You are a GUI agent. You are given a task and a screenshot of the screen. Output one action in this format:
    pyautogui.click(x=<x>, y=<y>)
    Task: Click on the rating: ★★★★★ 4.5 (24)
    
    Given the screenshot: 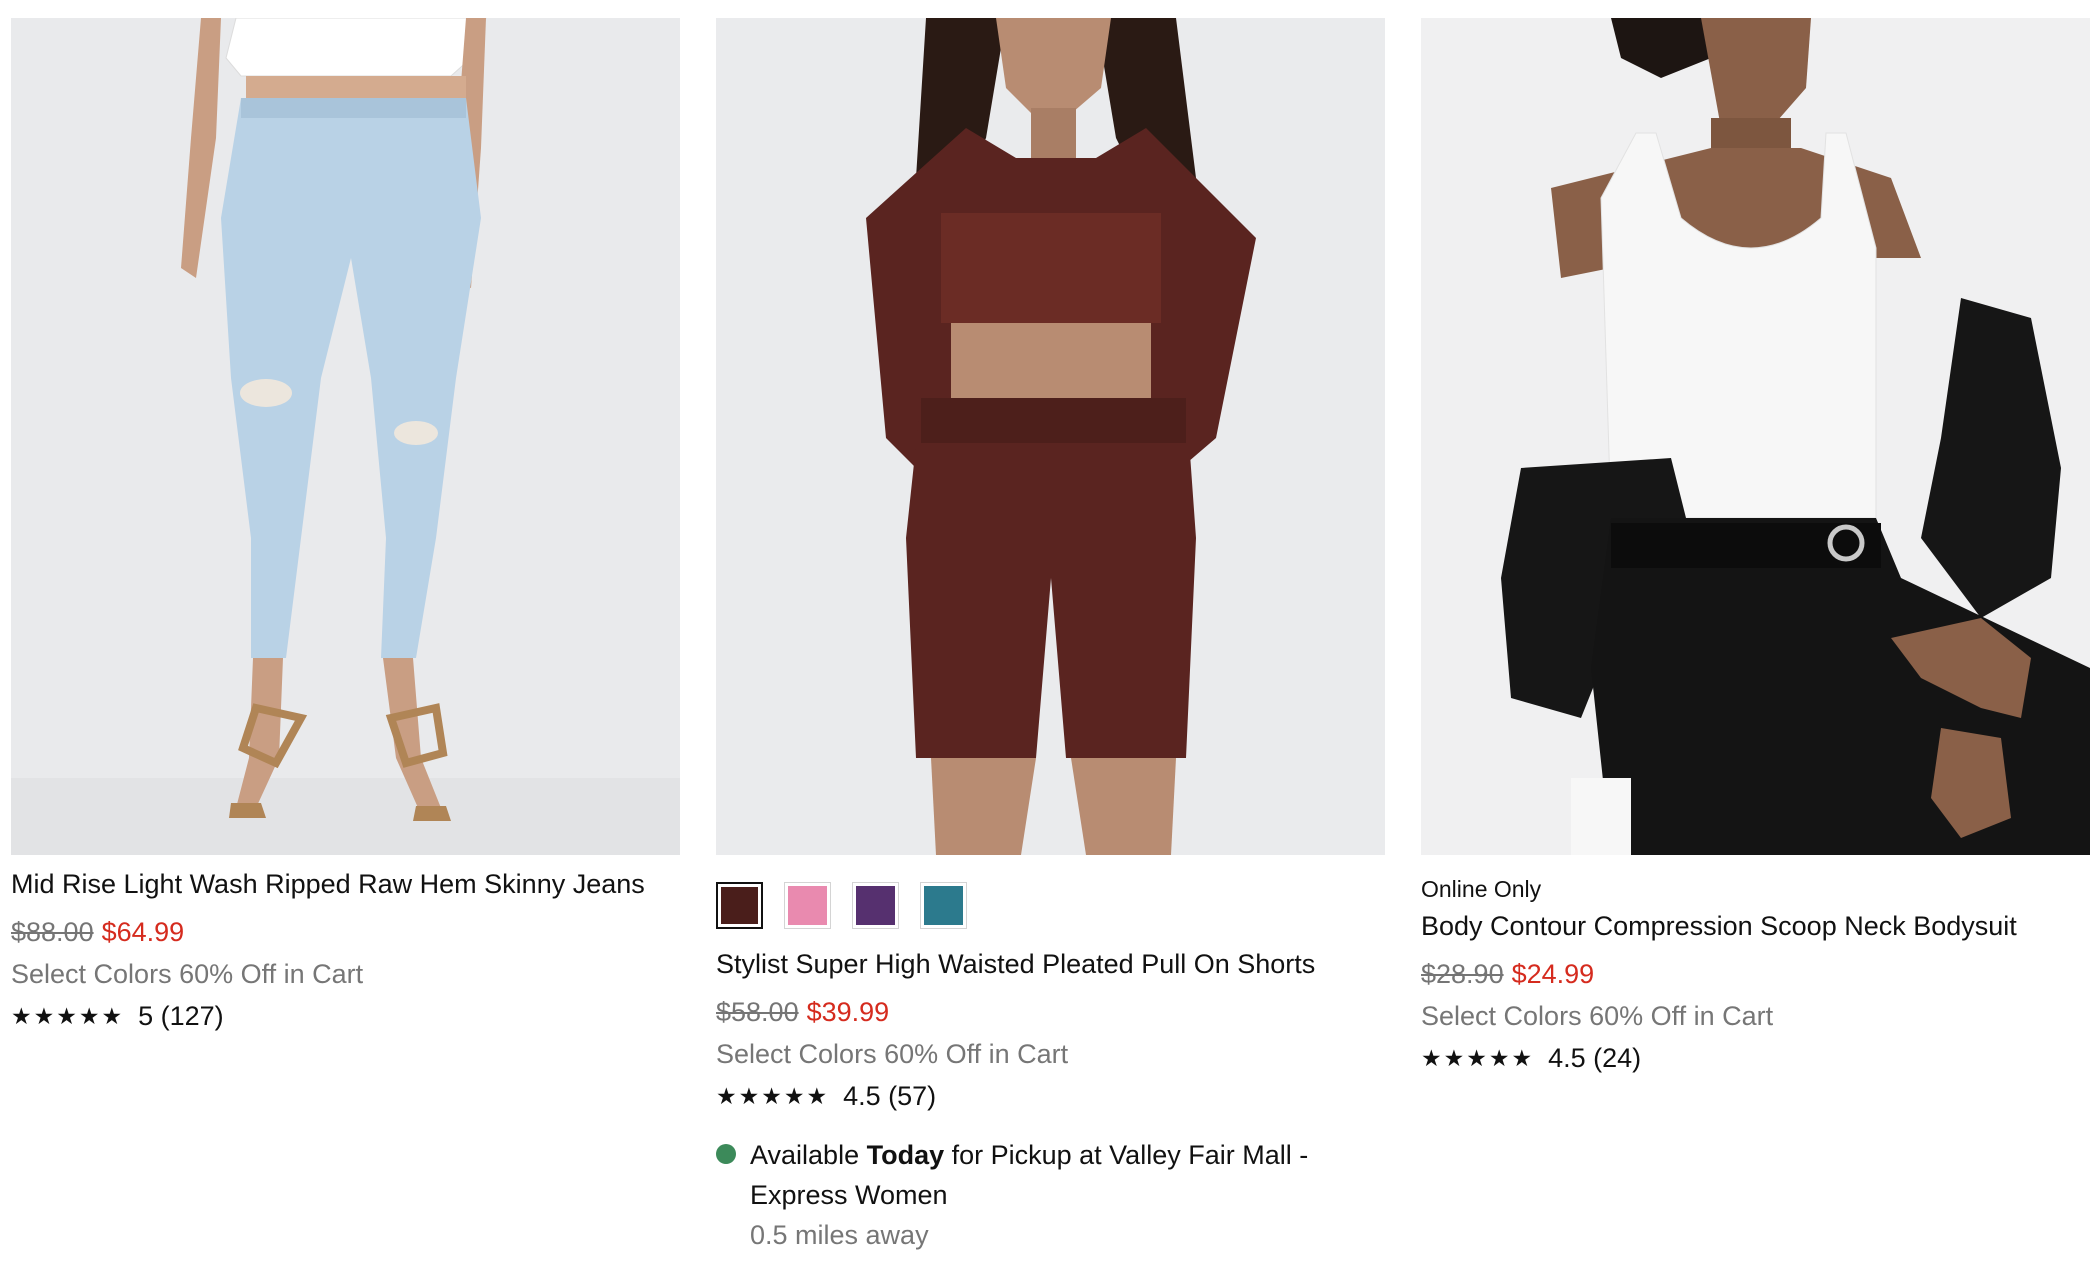 What is the action you would take?
    pyautogui.click(x=1755, y=1058)
    